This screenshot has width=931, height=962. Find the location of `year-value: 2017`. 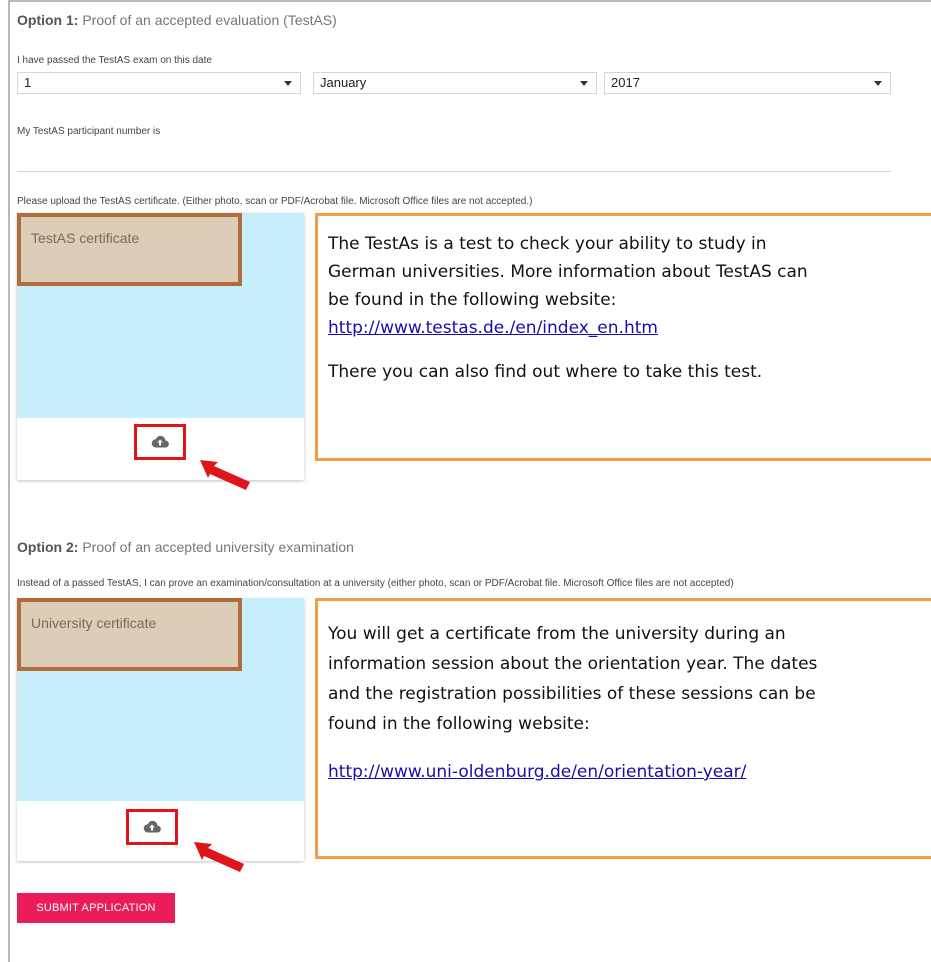

year-value: 2017 is located at coordinates (625, 82).